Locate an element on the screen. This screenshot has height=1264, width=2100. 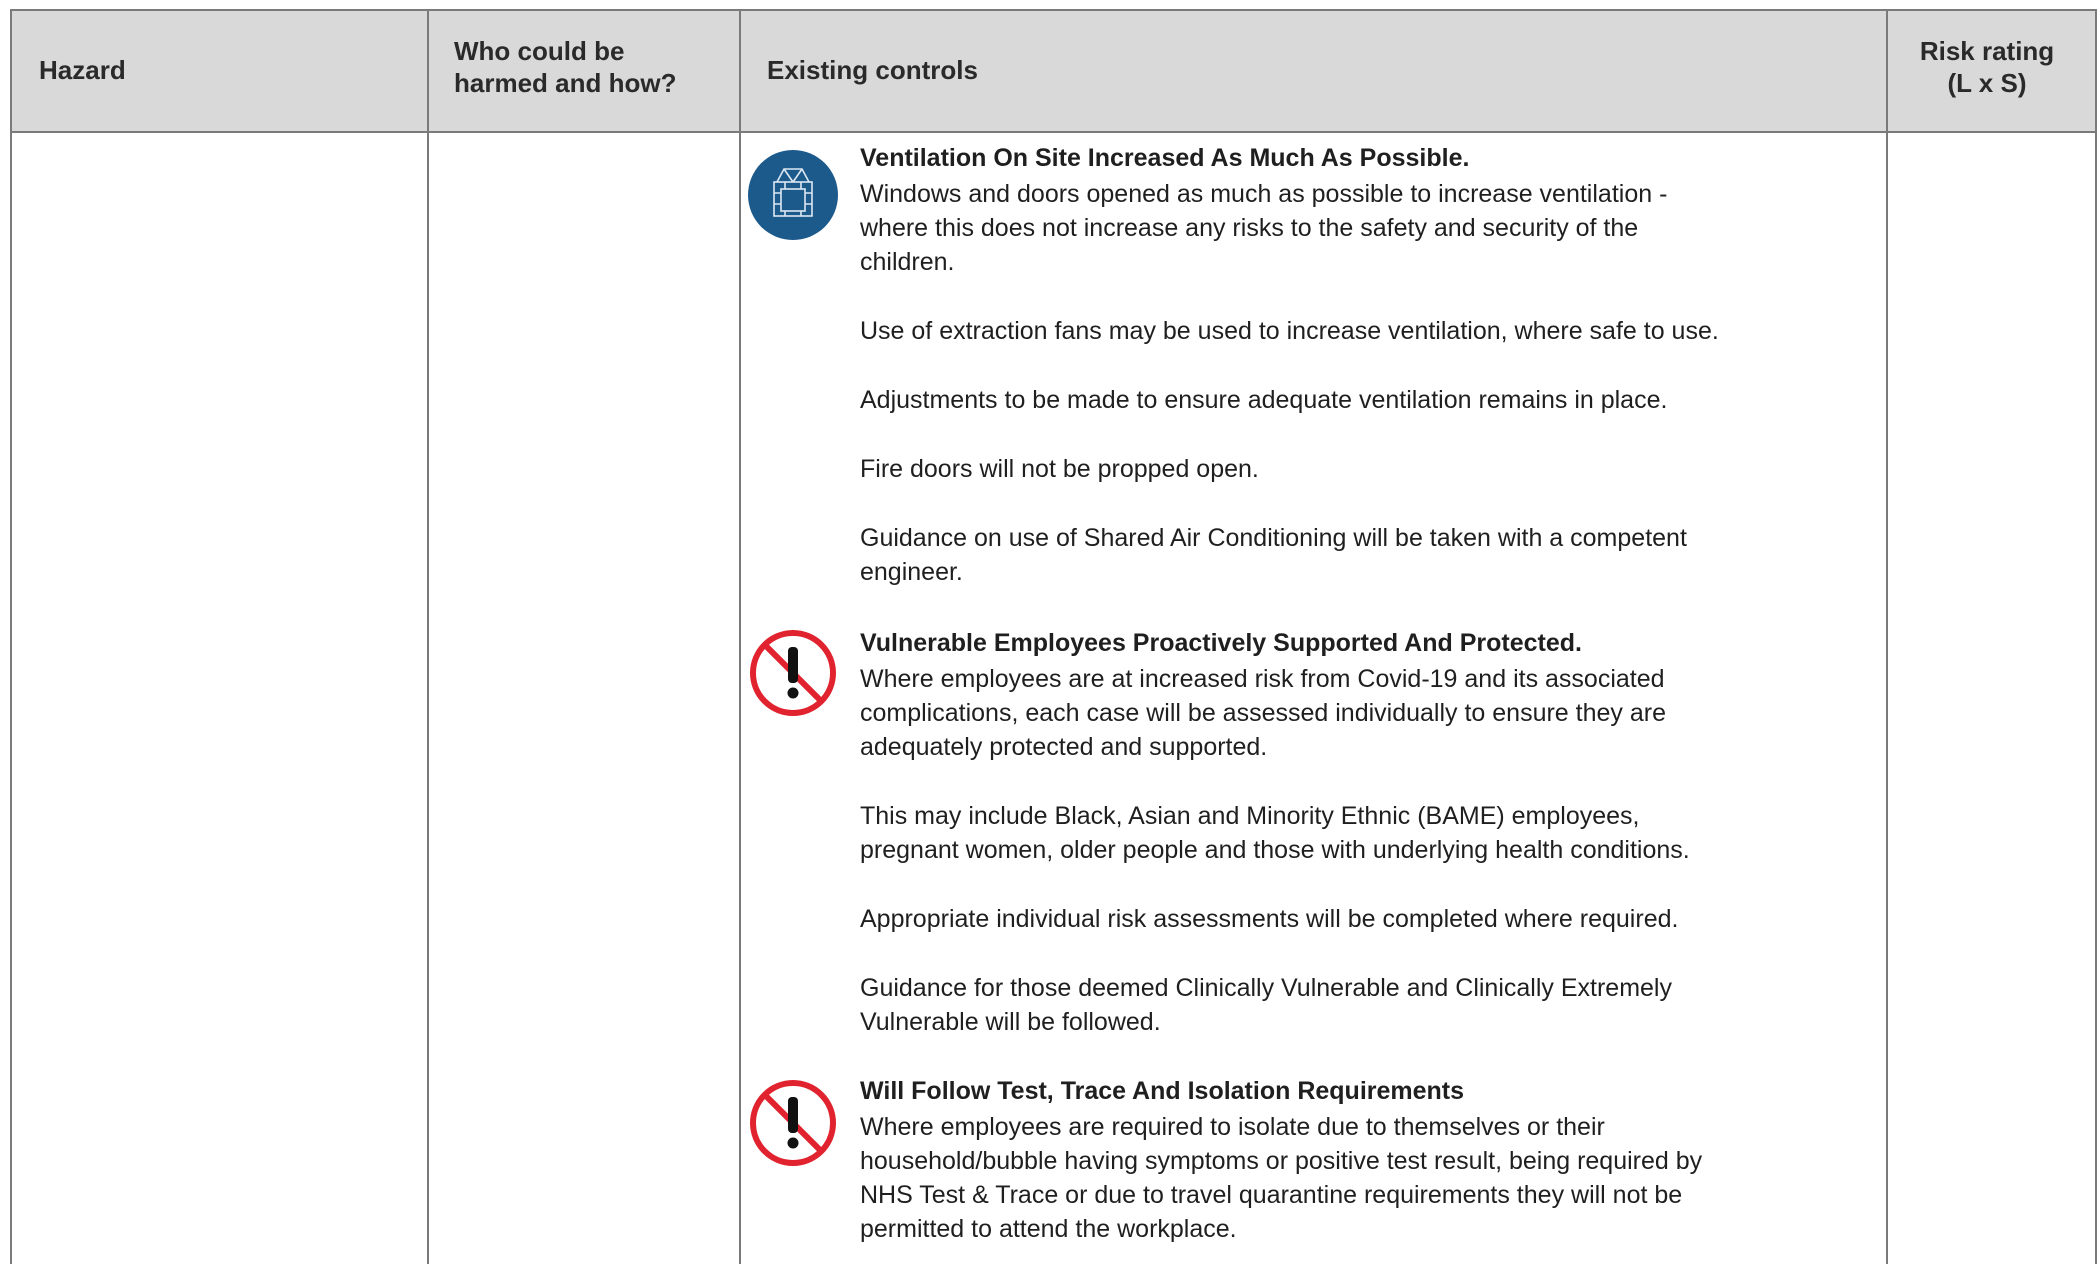
control-paragraph: Fire doors will not be propped open. is located at coordinates (1059, 469).